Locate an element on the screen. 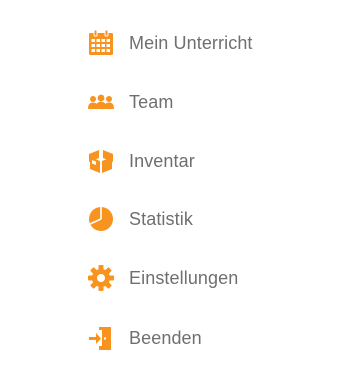 The height and width of the screenshot is (376, 358). exit-icon is located at coordinates (101, 338).